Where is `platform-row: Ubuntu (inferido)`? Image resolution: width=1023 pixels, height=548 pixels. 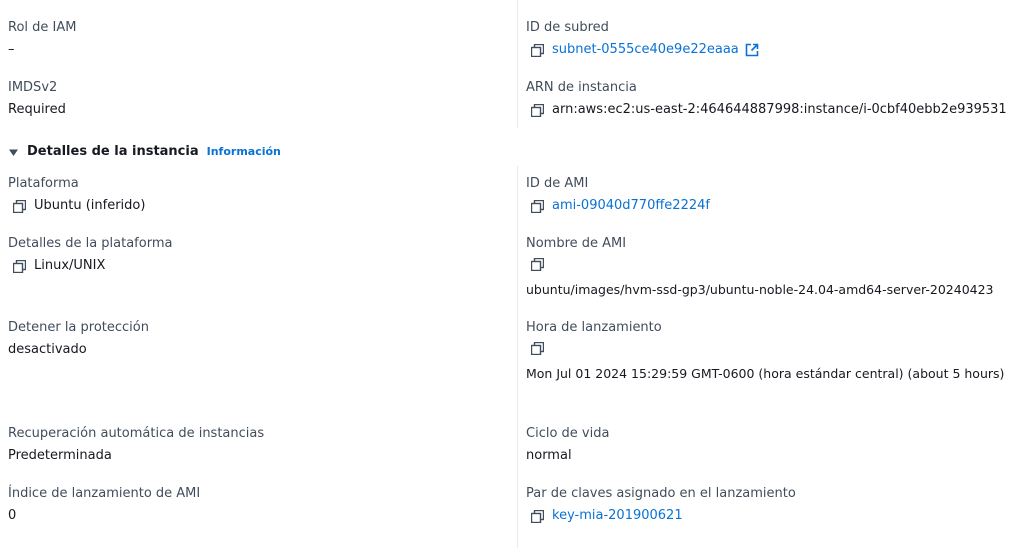 platform-row: Ubuntu (inferido) is located at coordinates (79, 206).